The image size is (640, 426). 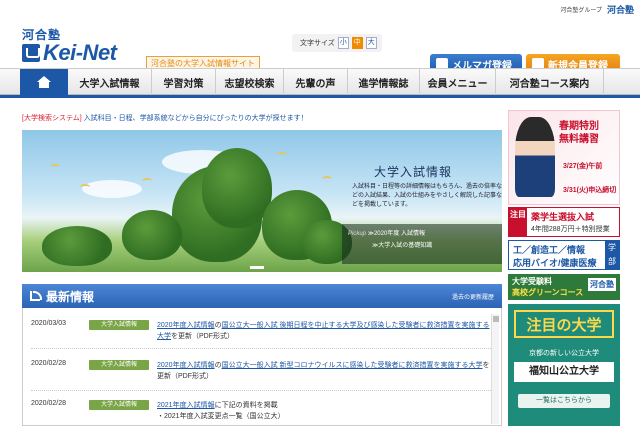 What do you see at coordinates (548, 292) in the screenshot?
I see `ad-sub: 高校グリーンコース` at bounding box center [548, 292].